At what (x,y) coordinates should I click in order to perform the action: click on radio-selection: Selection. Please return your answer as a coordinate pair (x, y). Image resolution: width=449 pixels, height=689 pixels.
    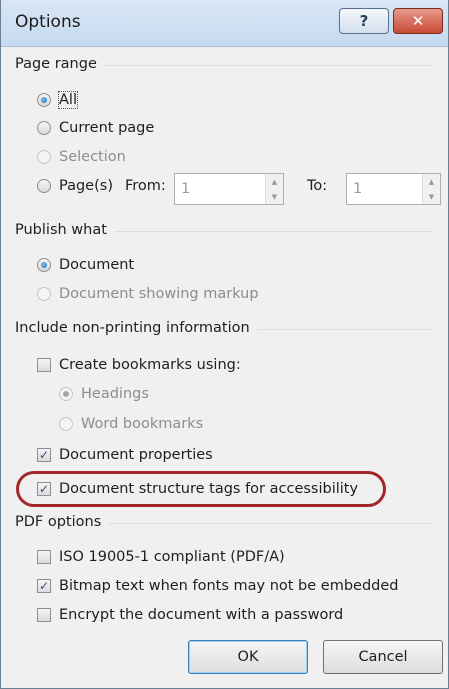
    Looking at the image, I should click on (81, 157).